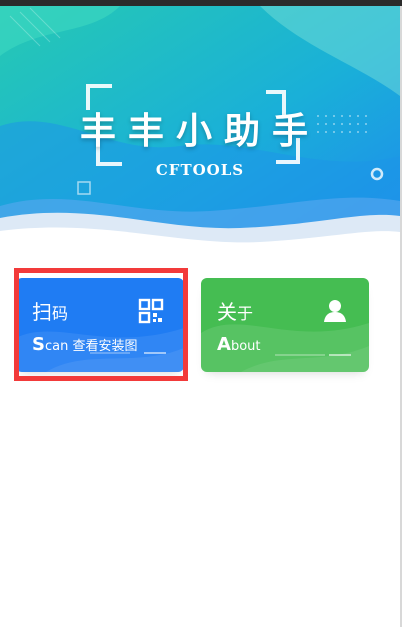 The height and width of the screenshot is (627, 402). I want to click on card-divider-accent, so click(340, 355).